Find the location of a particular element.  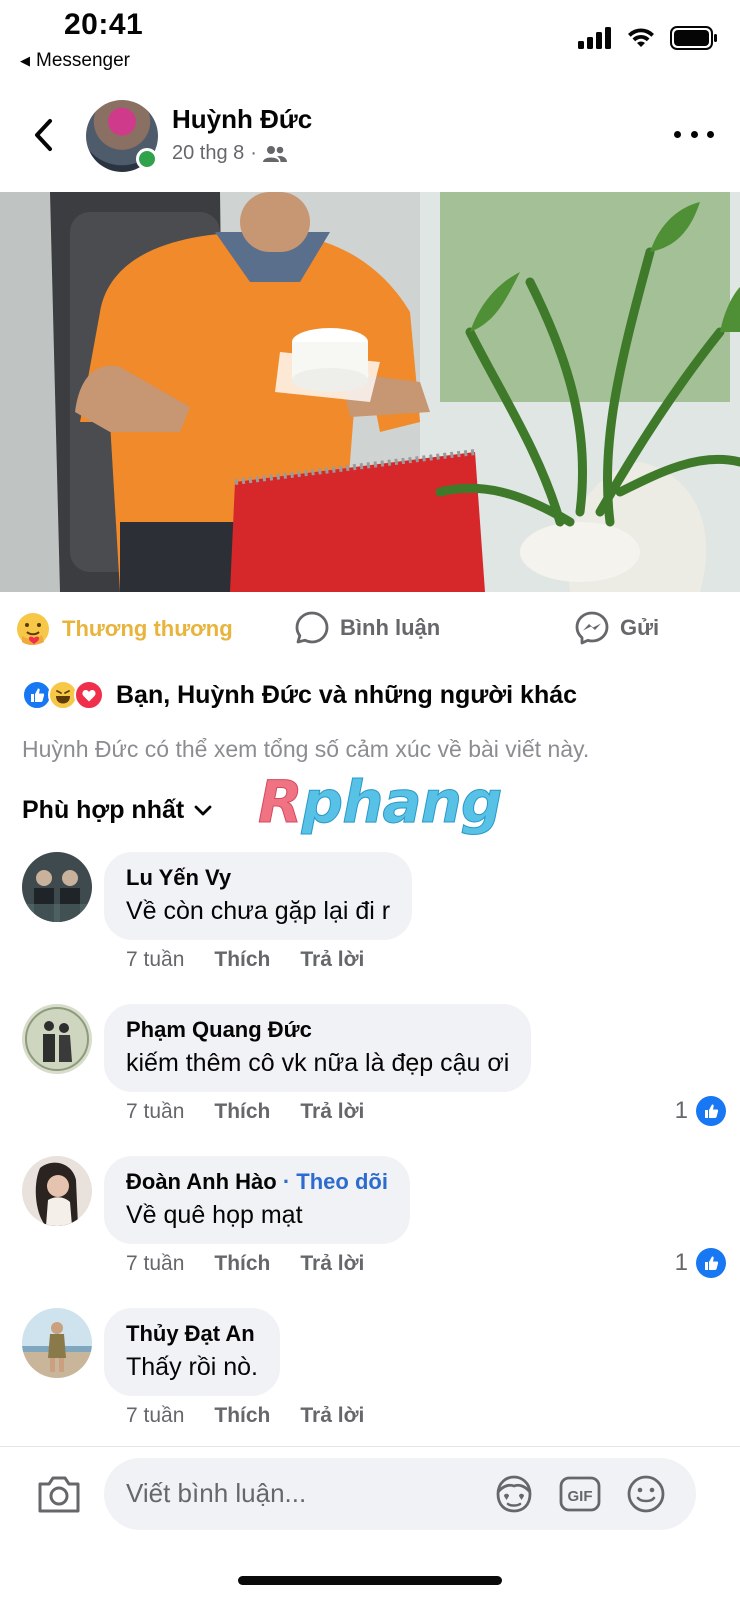

commenter-name: Đoàn Anh Hào · Theo dõi is located at coordinates (257, 1182).